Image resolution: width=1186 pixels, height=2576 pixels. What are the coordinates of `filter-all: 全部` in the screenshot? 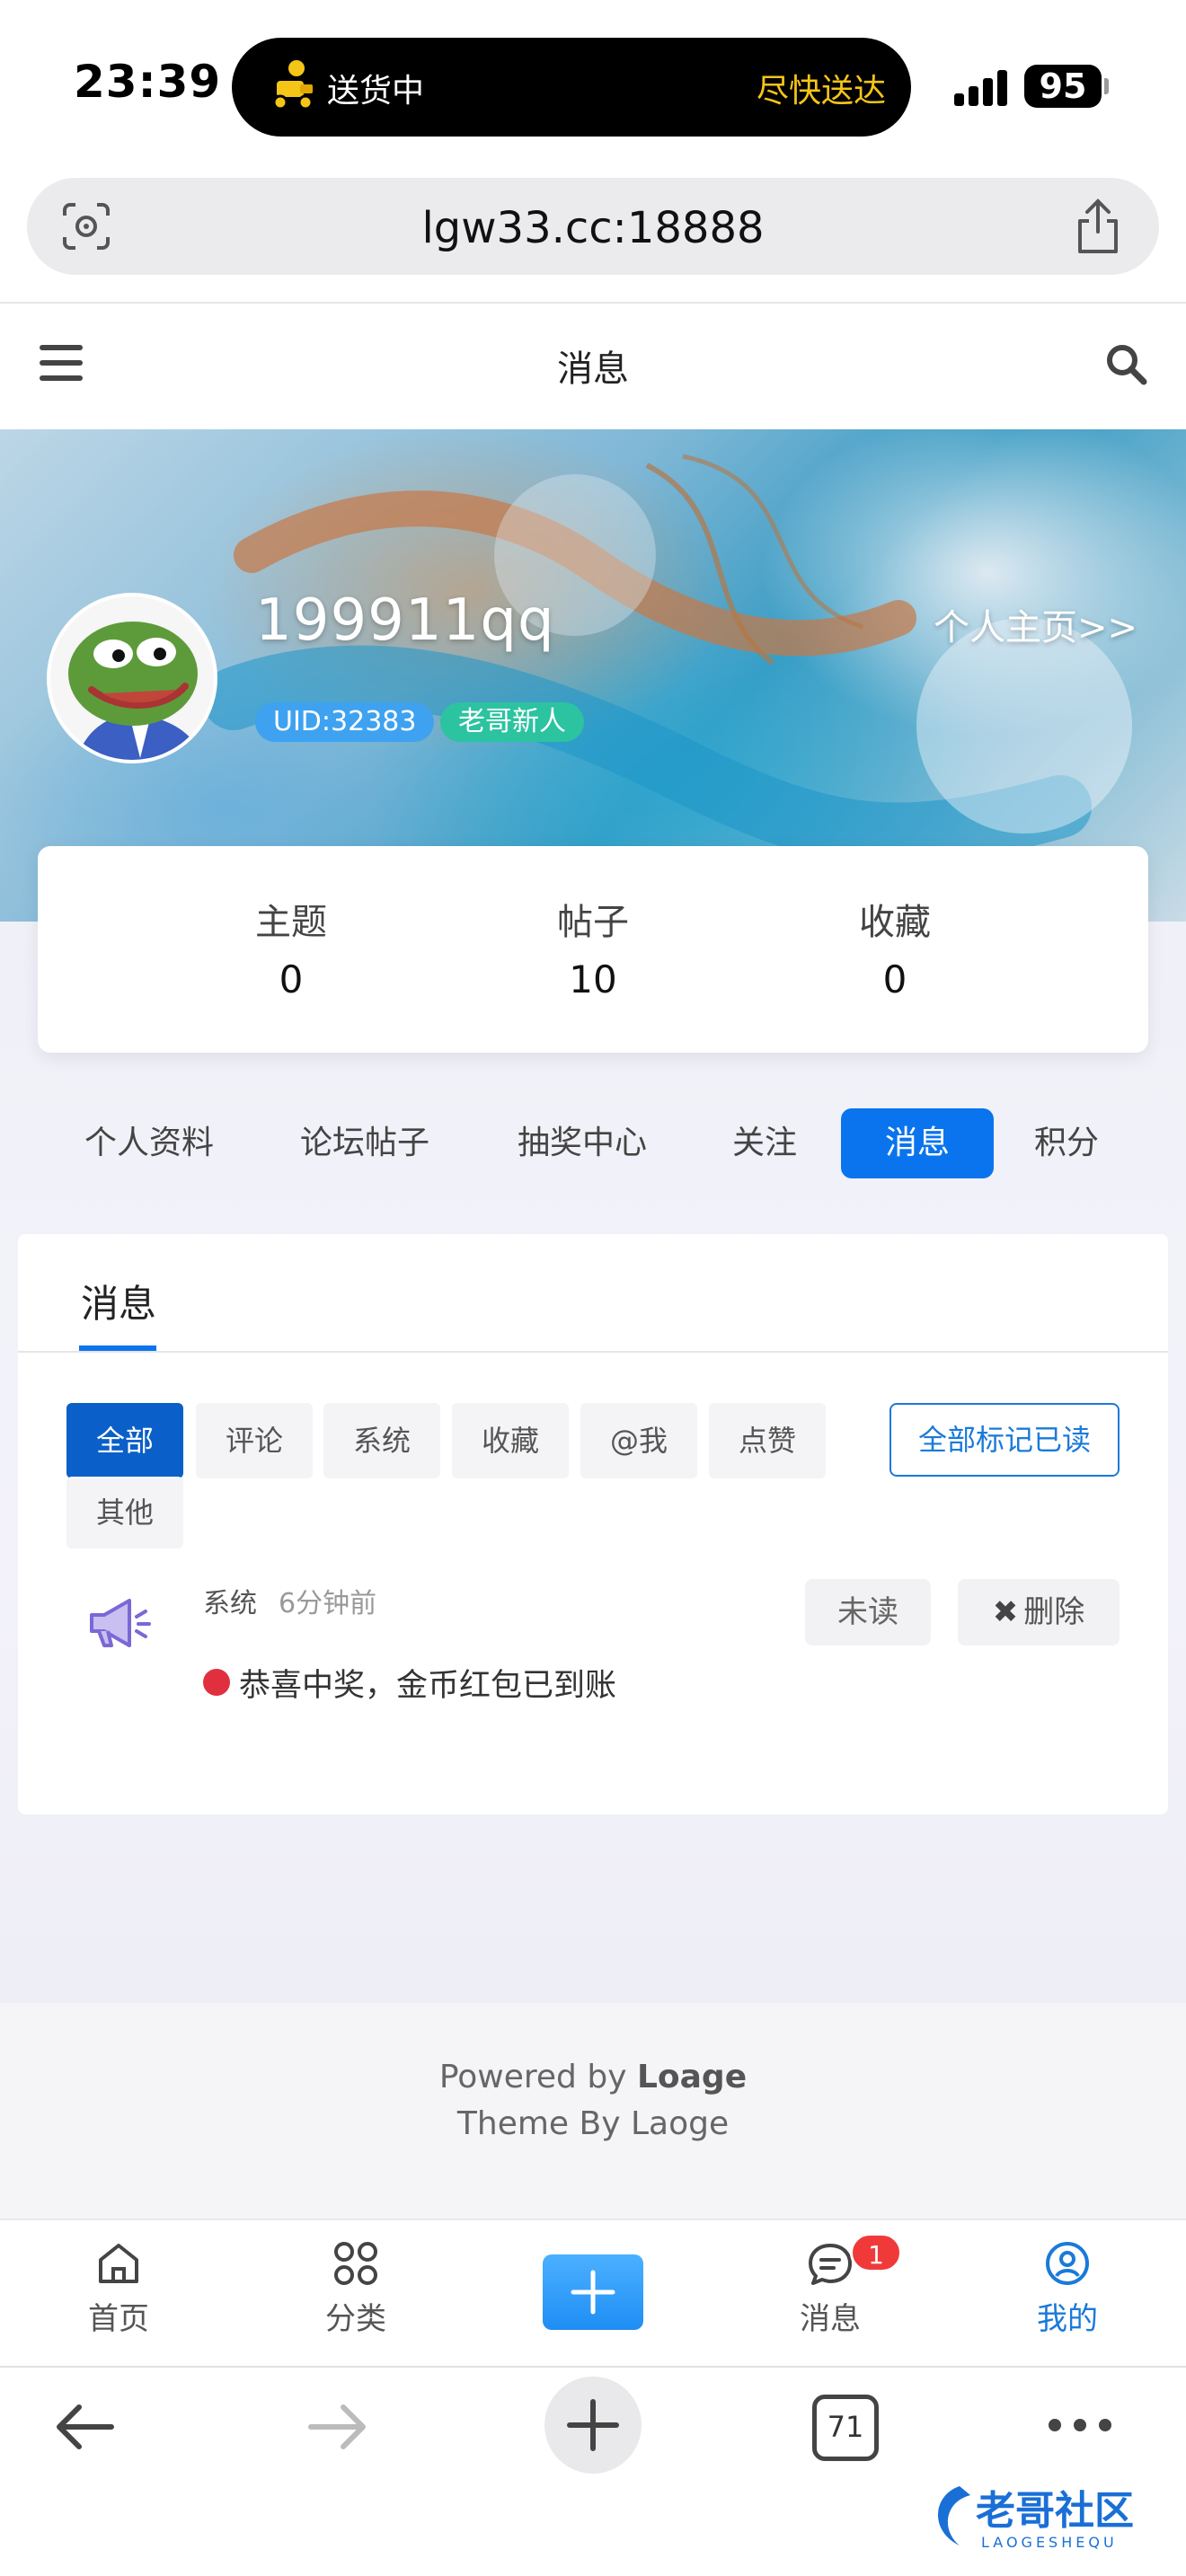 It's located at (124, 1440).